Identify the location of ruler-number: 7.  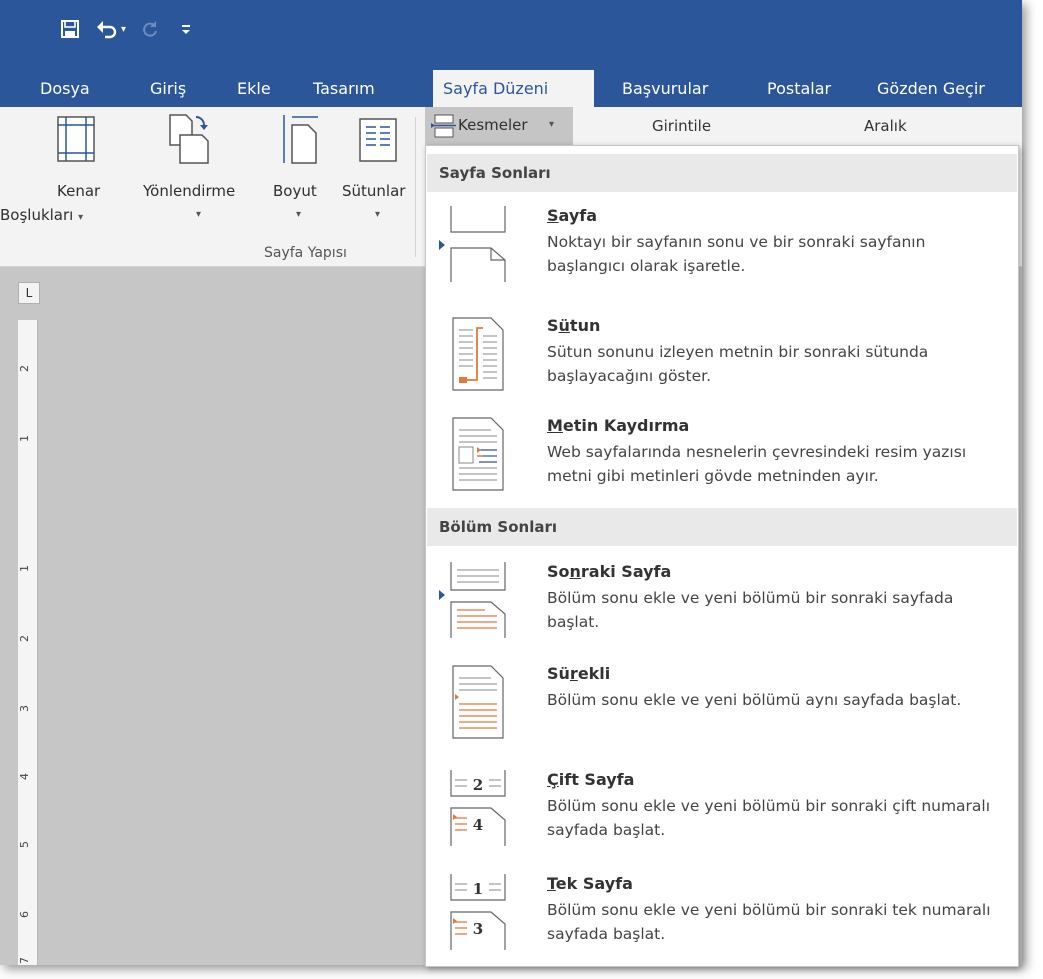
(24, 960).